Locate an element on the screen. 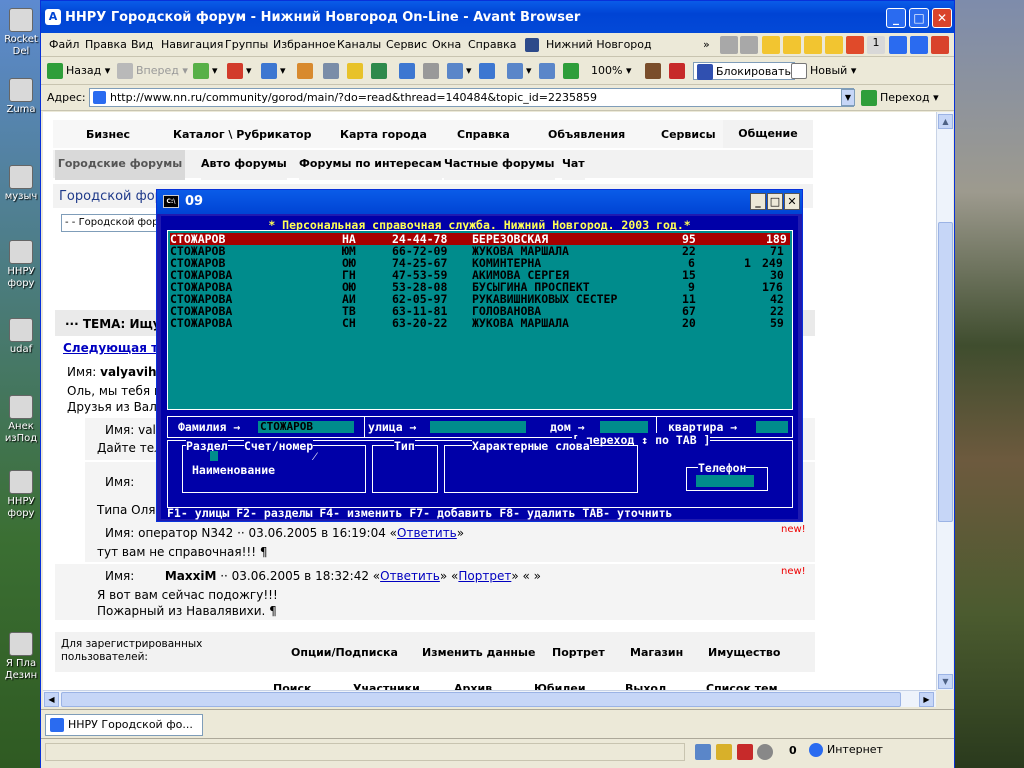  scroll-right-icon: ▶ is located at coordinates (926, 699).